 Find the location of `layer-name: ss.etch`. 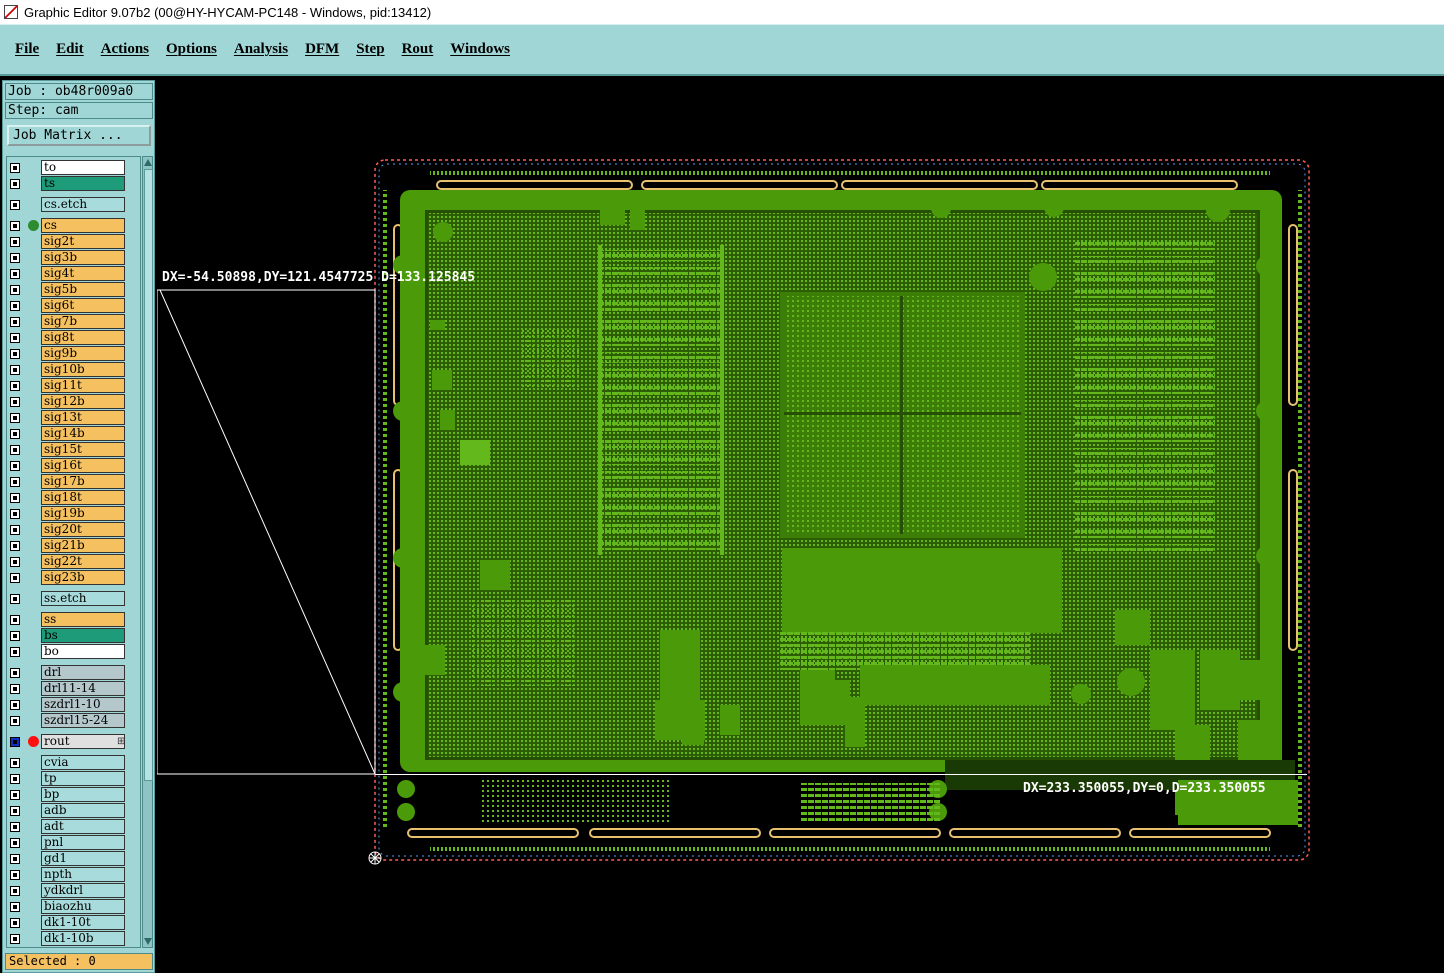

layer-name: ss.etch is located at coordinates (83, 598).